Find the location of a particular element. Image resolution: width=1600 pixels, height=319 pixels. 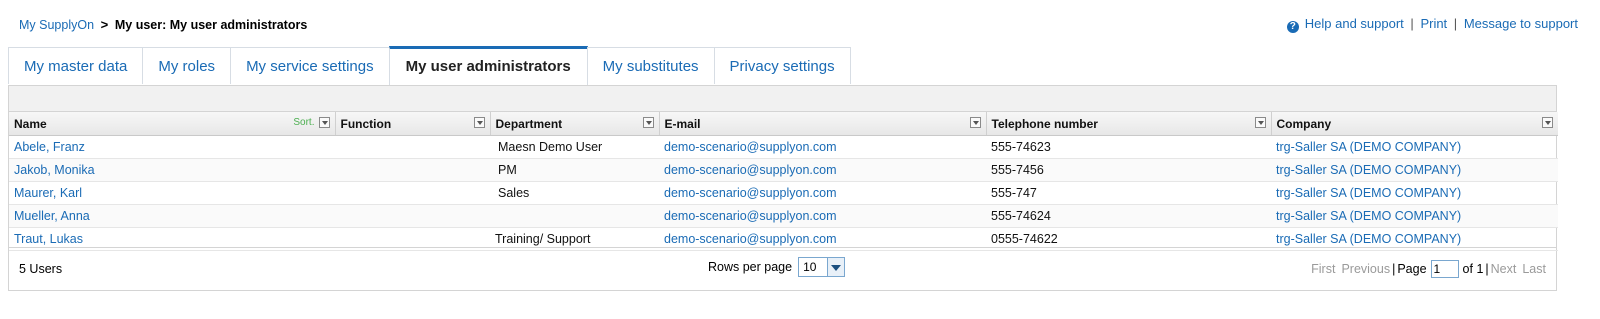

previous-page-link: Previous is located at coordinates (1365, 269).